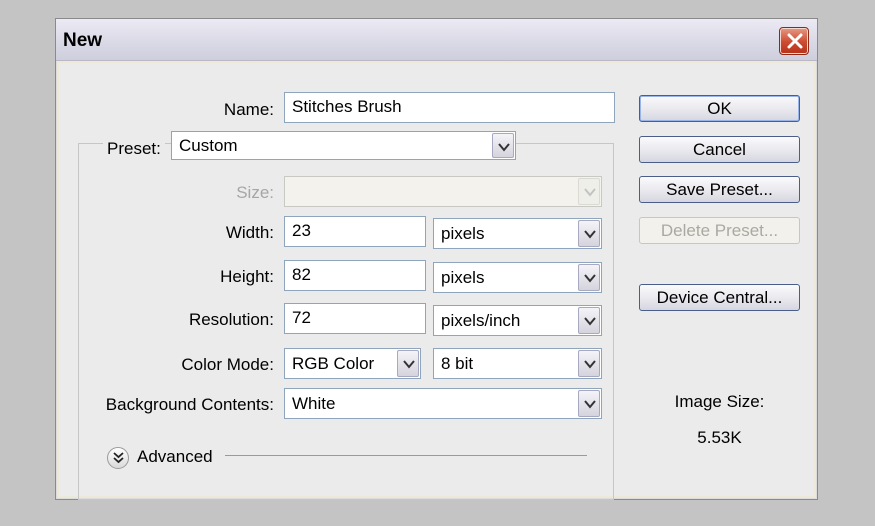  I want to click on resolution-input: 72, so click(355, 318).